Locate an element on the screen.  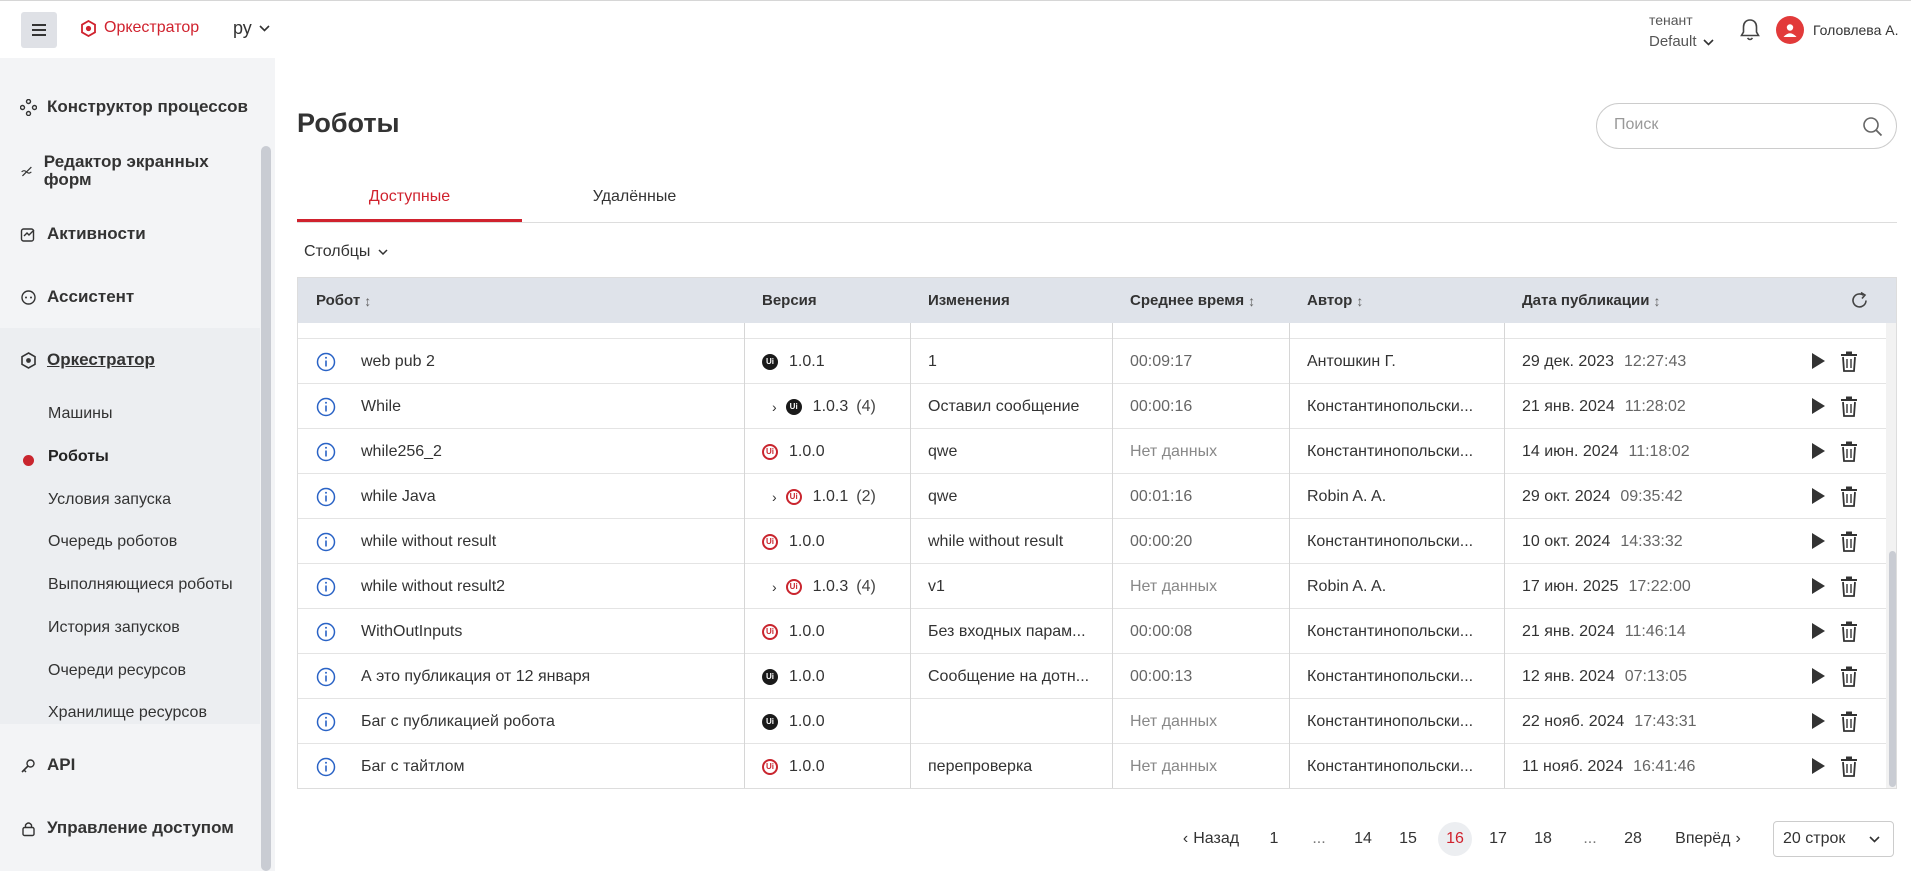
robot-name: А это публикация от 12 января is located at coordinates (546, 676).